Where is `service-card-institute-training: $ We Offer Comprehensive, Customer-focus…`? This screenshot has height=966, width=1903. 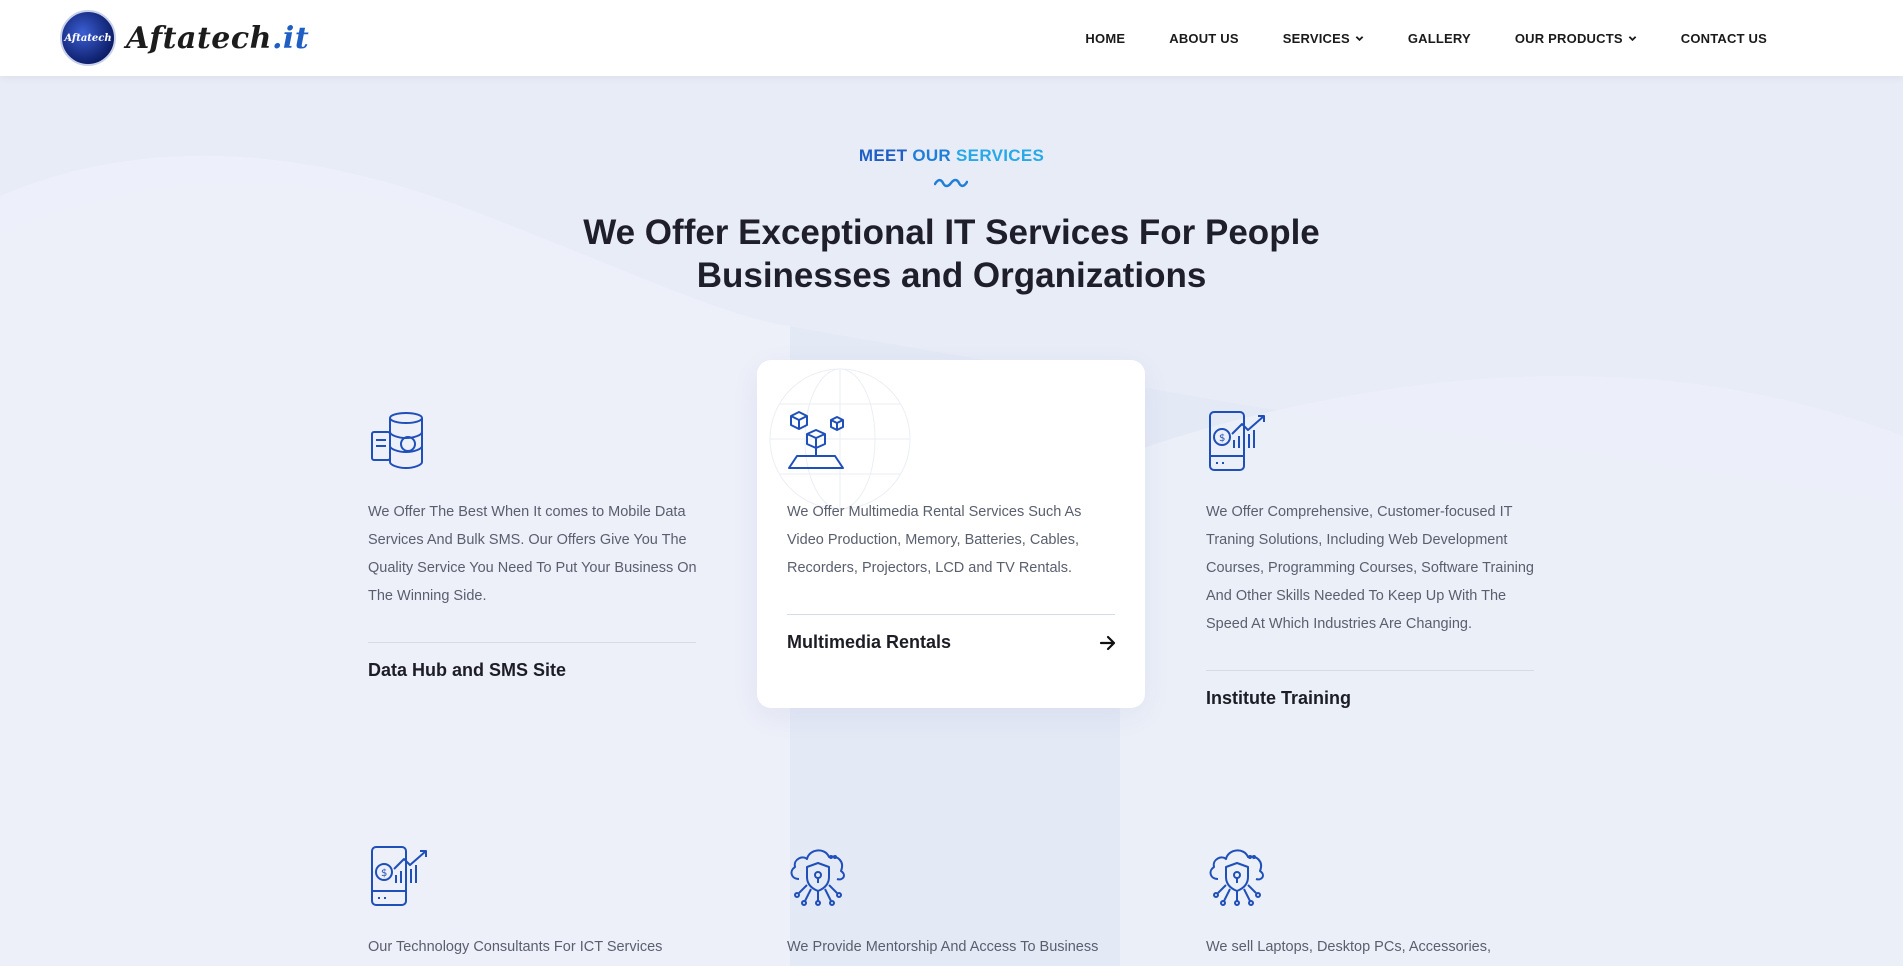
service-card-institute-training: $ We Offer Comprehensive, Customer-focus… is located at coordinates (1370, 545).